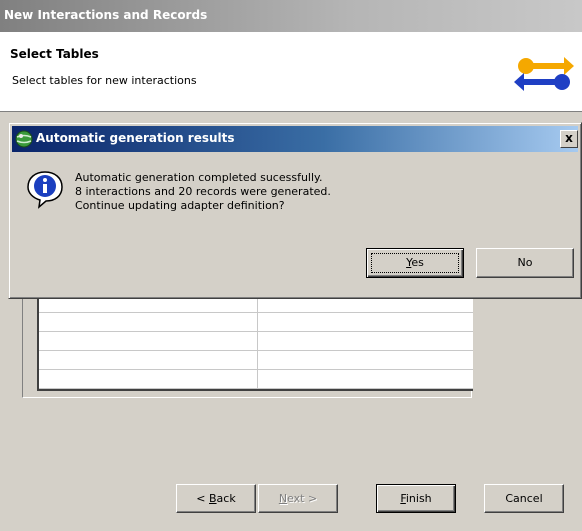 Image resolution: width=582 pixels, height=531 pixels. What do you see at coordinates (104, 80) in the screenshot?
I see `page-description: Select tables for new interactions` at bounding box center [104, 80].